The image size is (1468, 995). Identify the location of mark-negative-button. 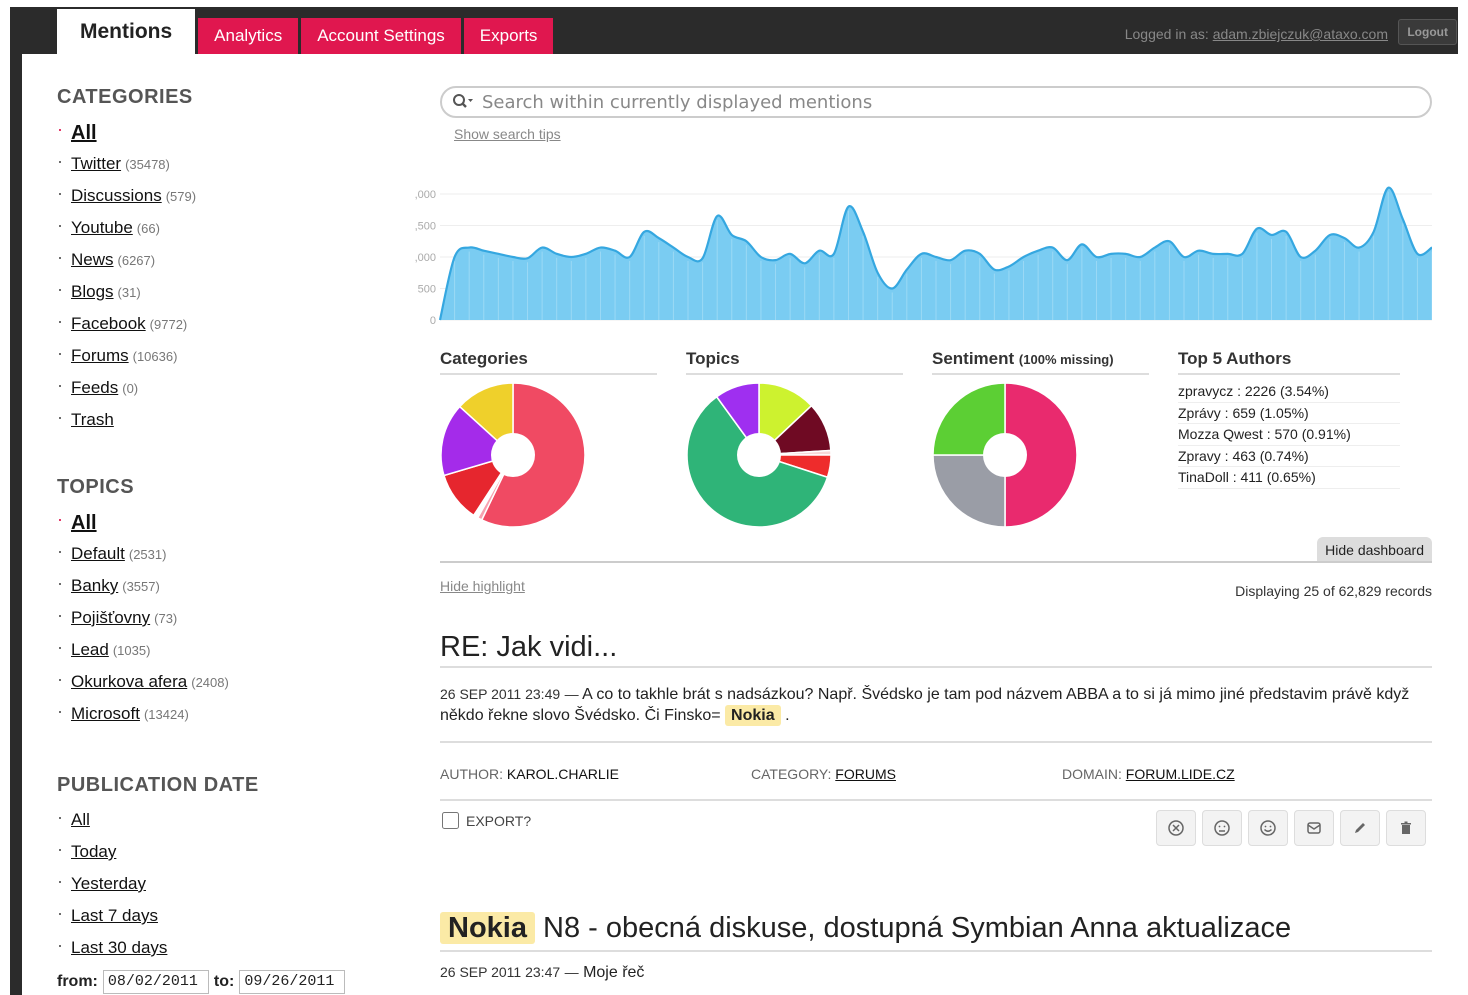
(1176, 828).